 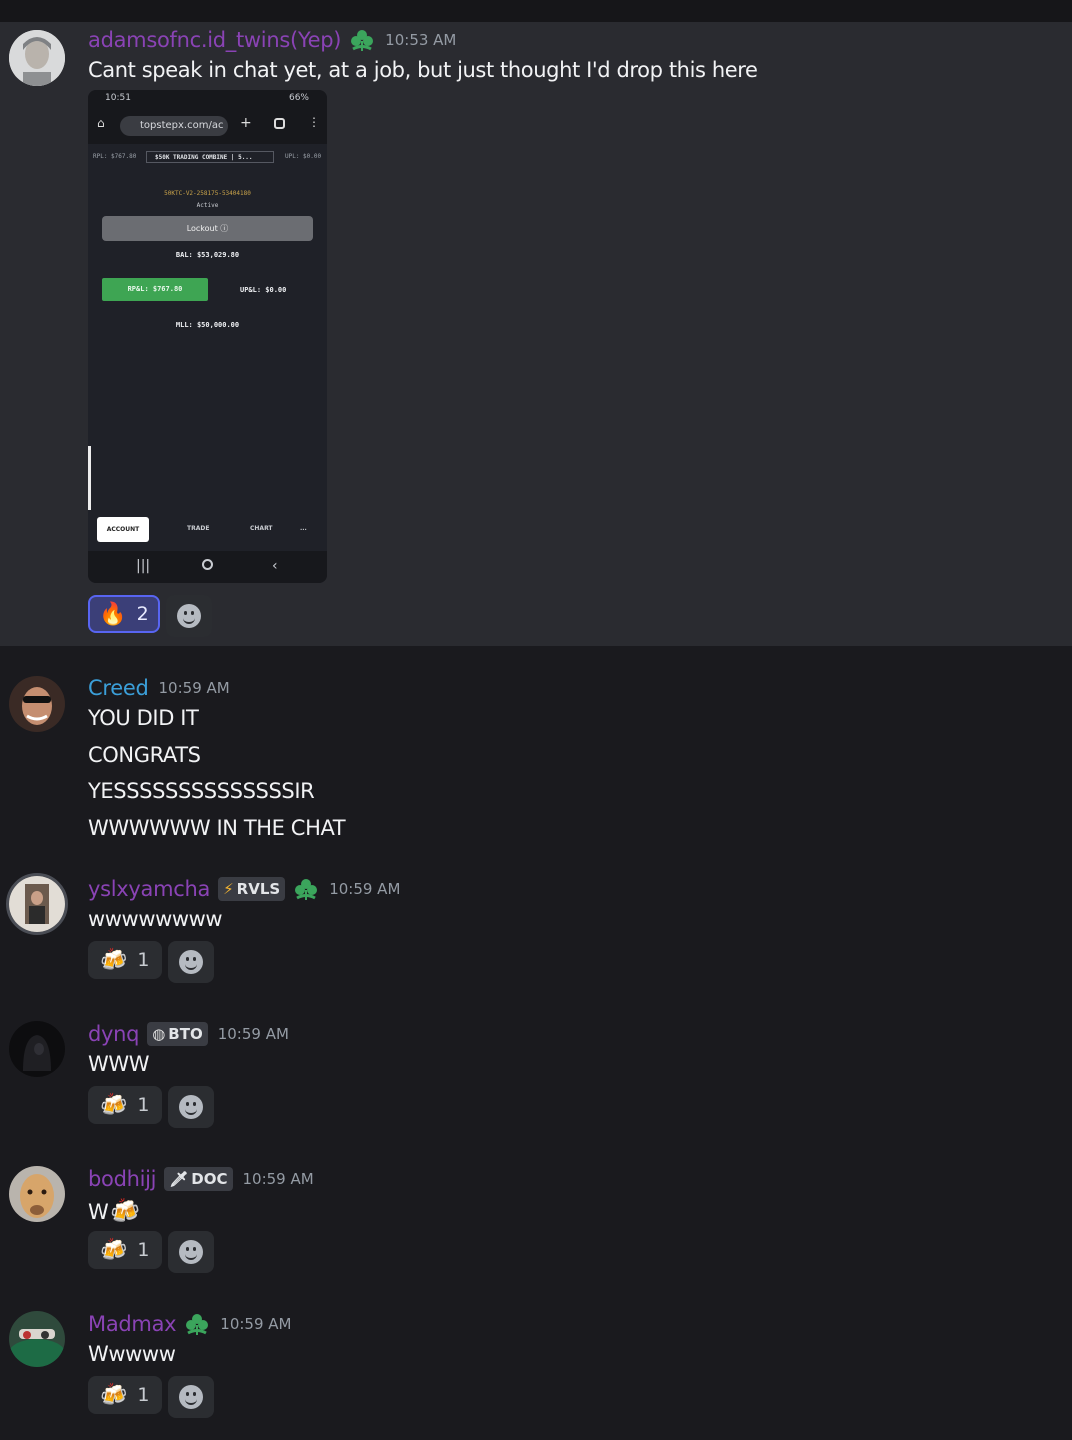 I want to click on account-status: Active, so click(x=207, y=205).